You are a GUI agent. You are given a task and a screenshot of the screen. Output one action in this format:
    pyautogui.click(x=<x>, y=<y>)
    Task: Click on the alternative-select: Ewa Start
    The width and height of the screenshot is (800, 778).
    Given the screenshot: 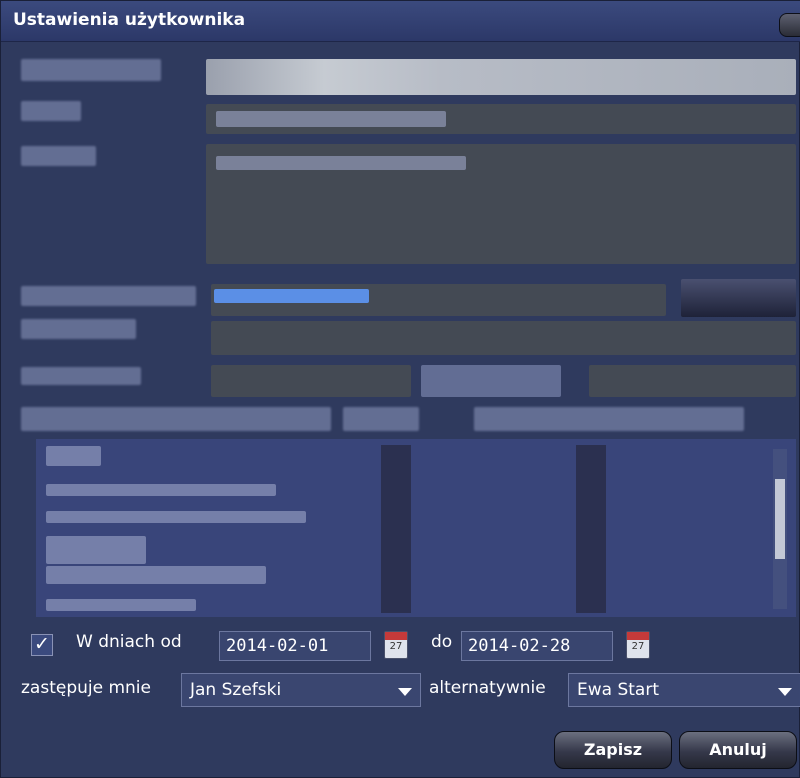 What is the action you would take?
    pyautogui.click(x=684, y=690)
    